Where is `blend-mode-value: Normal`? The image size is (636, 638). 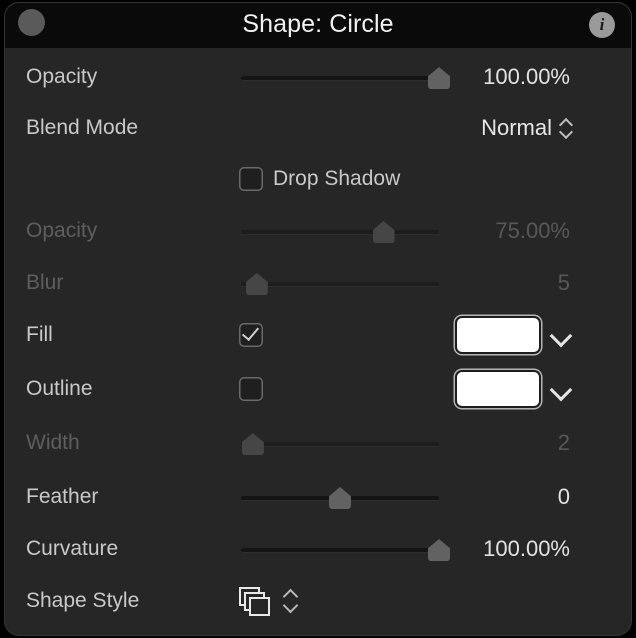 blend-mode-value: Normal is located at coordinates (516, 127).